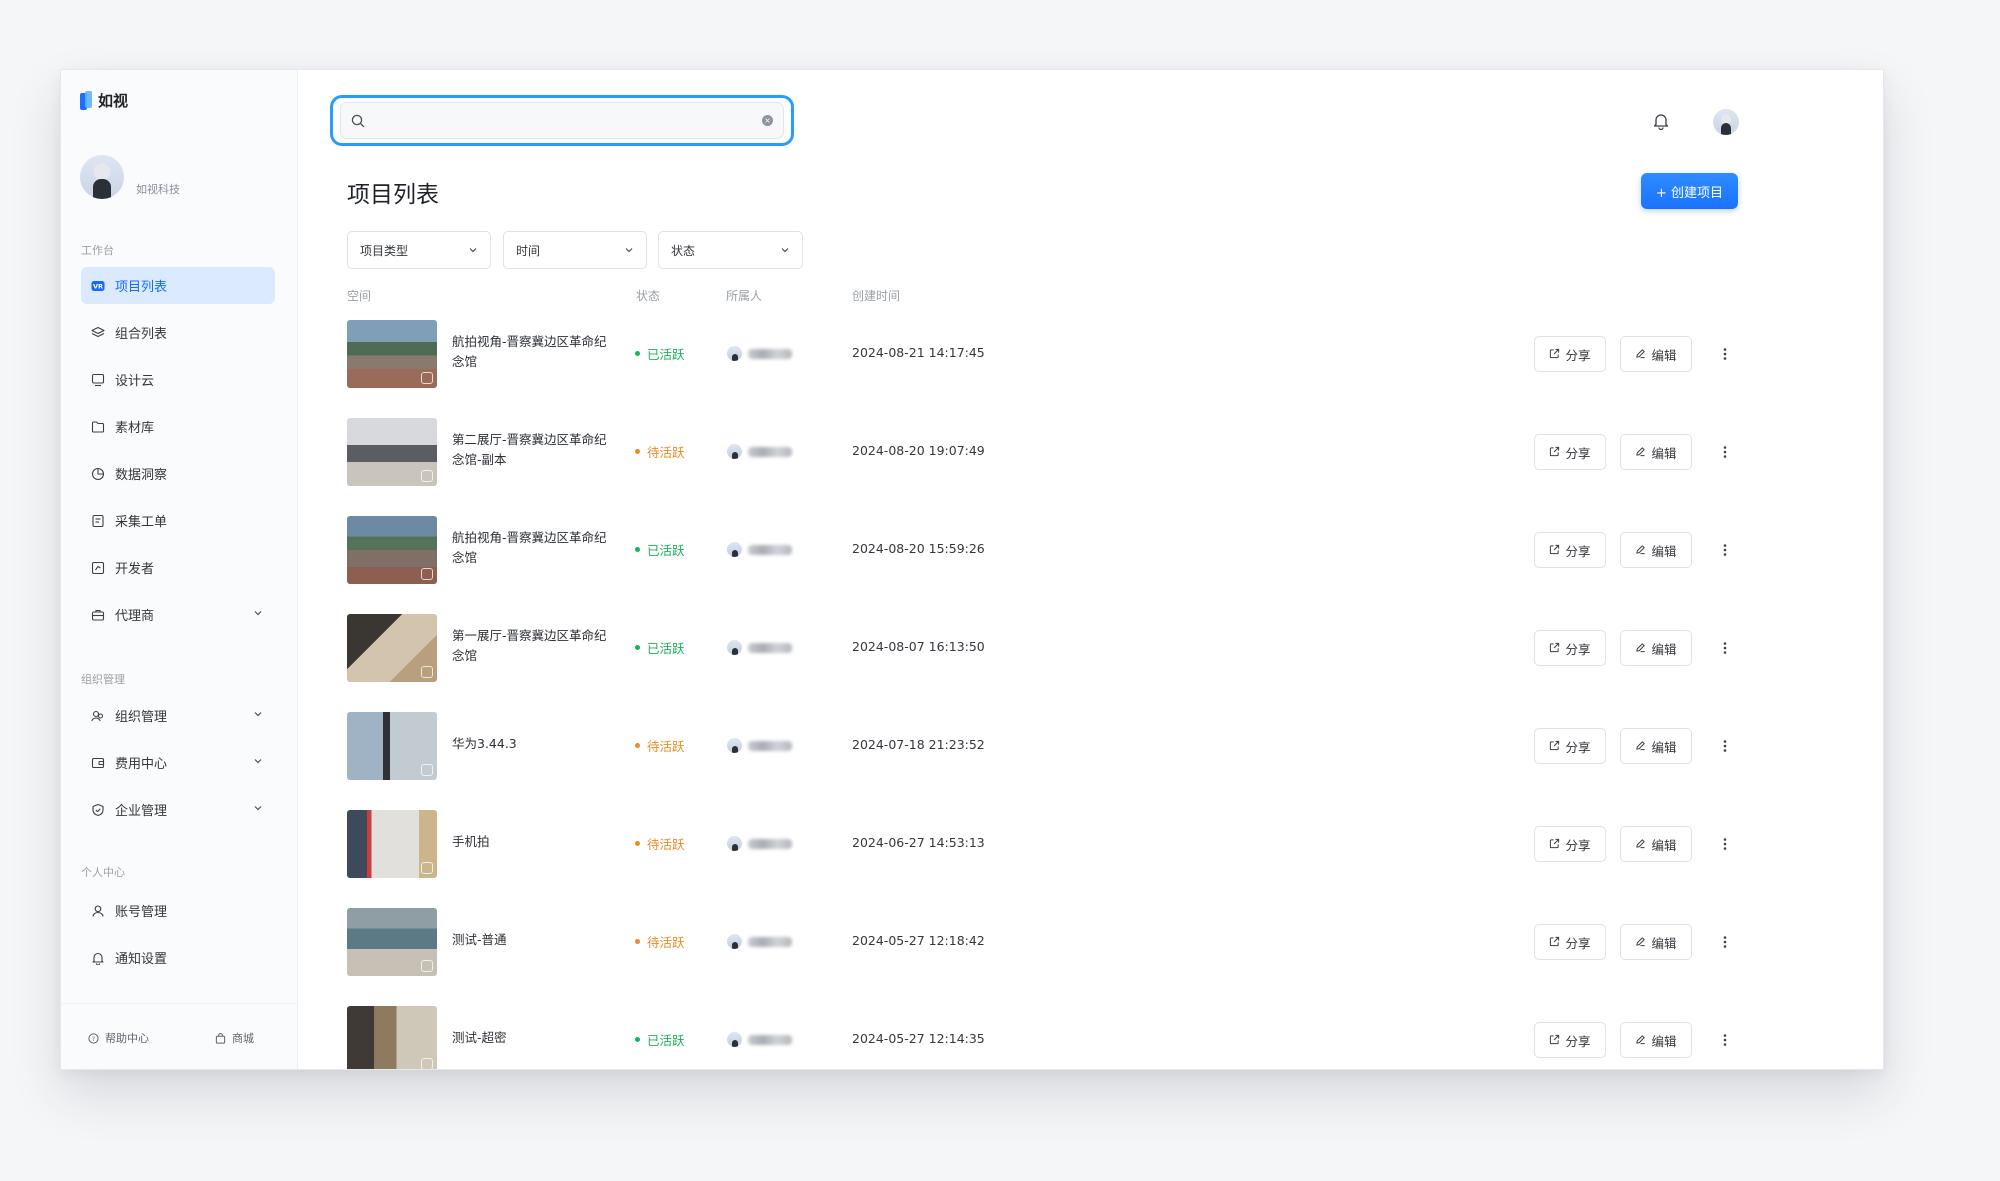  I want to click on space-name: 手机拍, so click(532, 842).